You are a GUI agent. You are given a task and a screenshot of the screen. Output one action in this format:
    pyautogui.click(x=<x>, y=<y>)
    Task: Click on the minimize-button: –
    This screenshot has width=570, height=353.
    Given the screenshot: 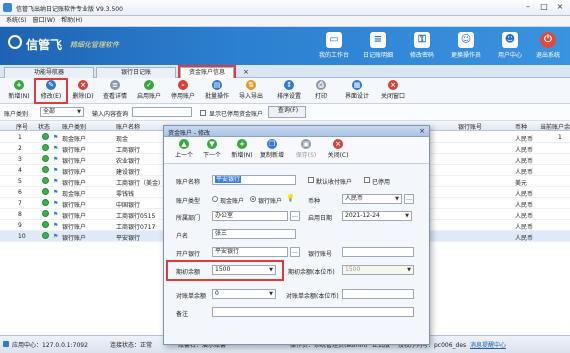 What is the action you would take?
    pyautogui.click(x=528, y=7)
    